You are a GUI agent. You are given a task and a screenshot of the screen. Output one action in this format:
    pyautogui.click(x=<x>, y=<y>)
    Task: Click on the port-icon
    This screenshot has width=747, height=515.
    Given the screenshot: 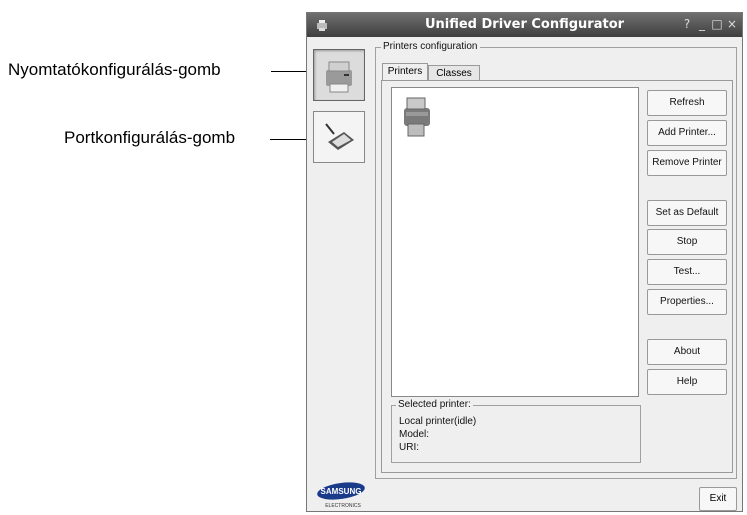 What is the action you would take?
    pyautogui.click(x=339, y=136)
    